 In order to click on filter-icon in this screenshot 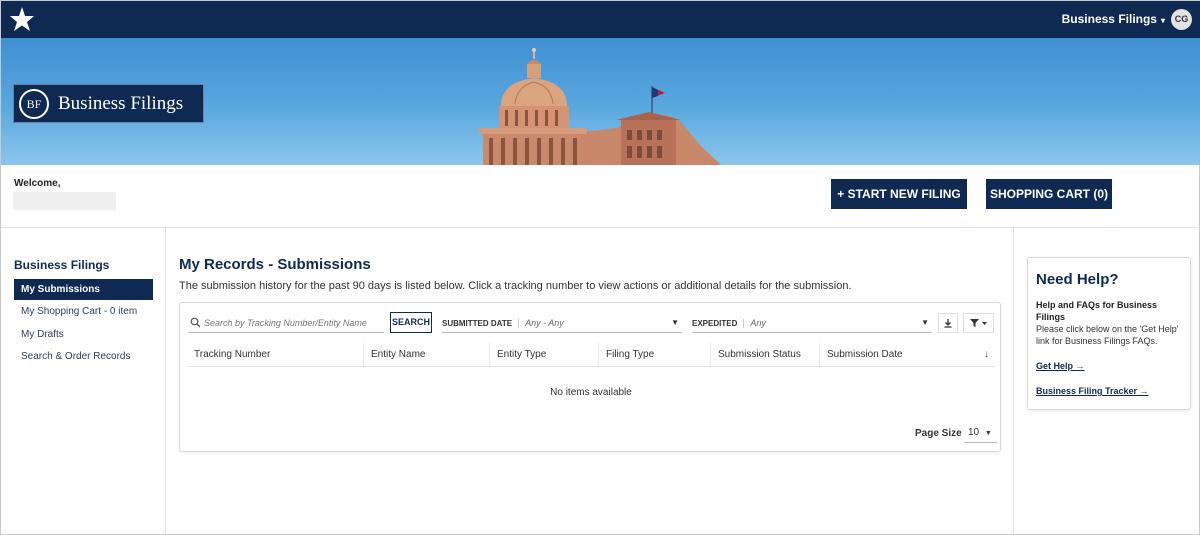, I will do `click(978, 323)`.